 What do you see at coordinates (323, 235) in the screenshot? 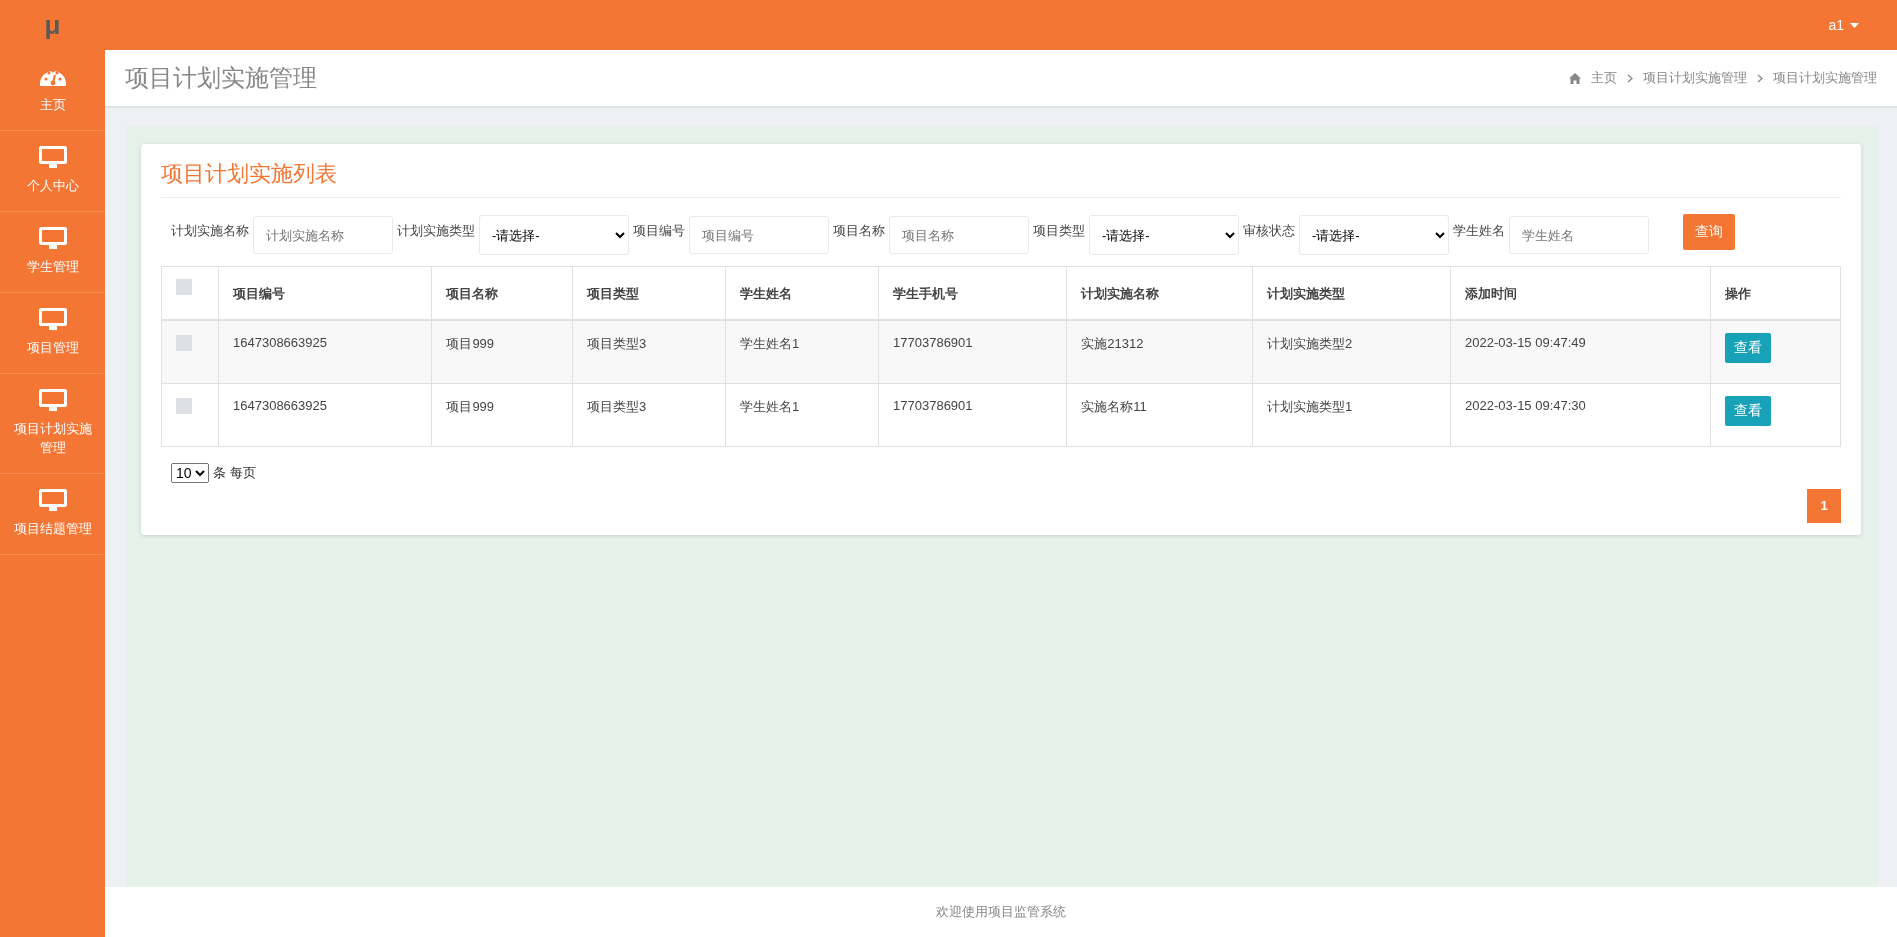
I see `input-field: 计划实施名称` at bounding box center [323, 235].